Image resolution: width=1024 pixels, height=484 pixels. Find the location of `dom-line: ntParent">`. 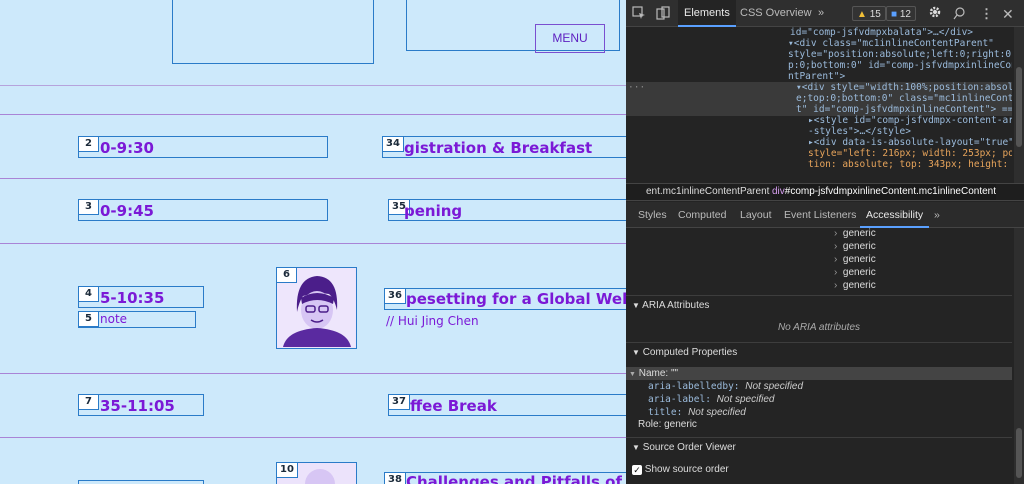

dom-line: ntParent"> is located at coordinates (816, 76).